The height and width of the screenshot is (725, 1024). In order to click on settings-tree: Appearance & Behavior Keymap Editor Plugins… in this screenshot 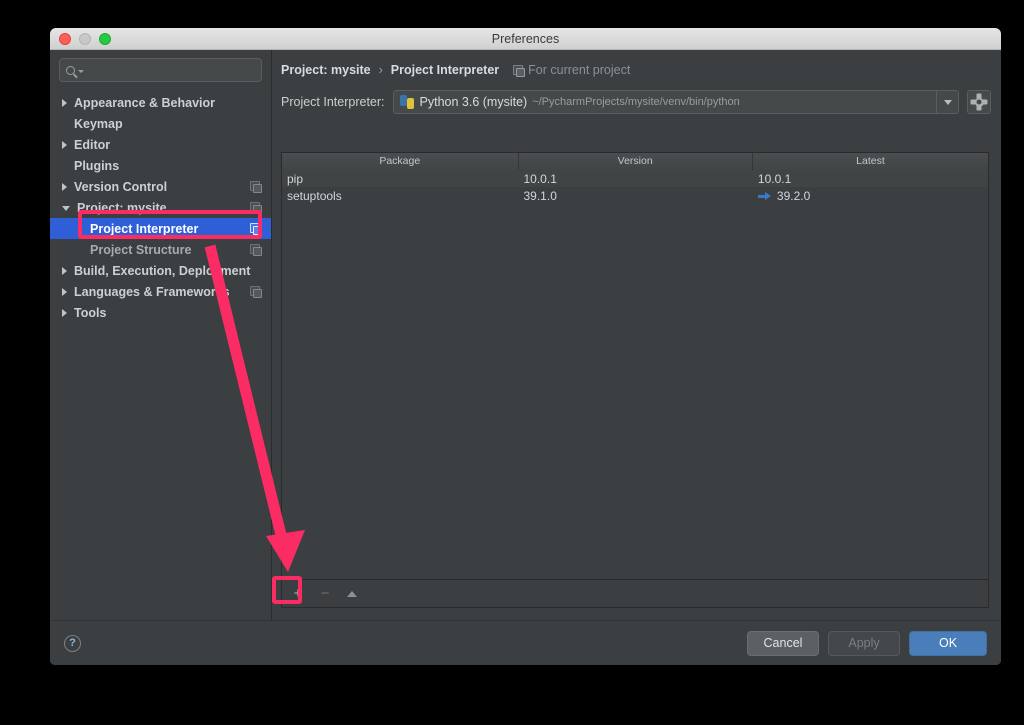, I will do `click(160, 207)`.